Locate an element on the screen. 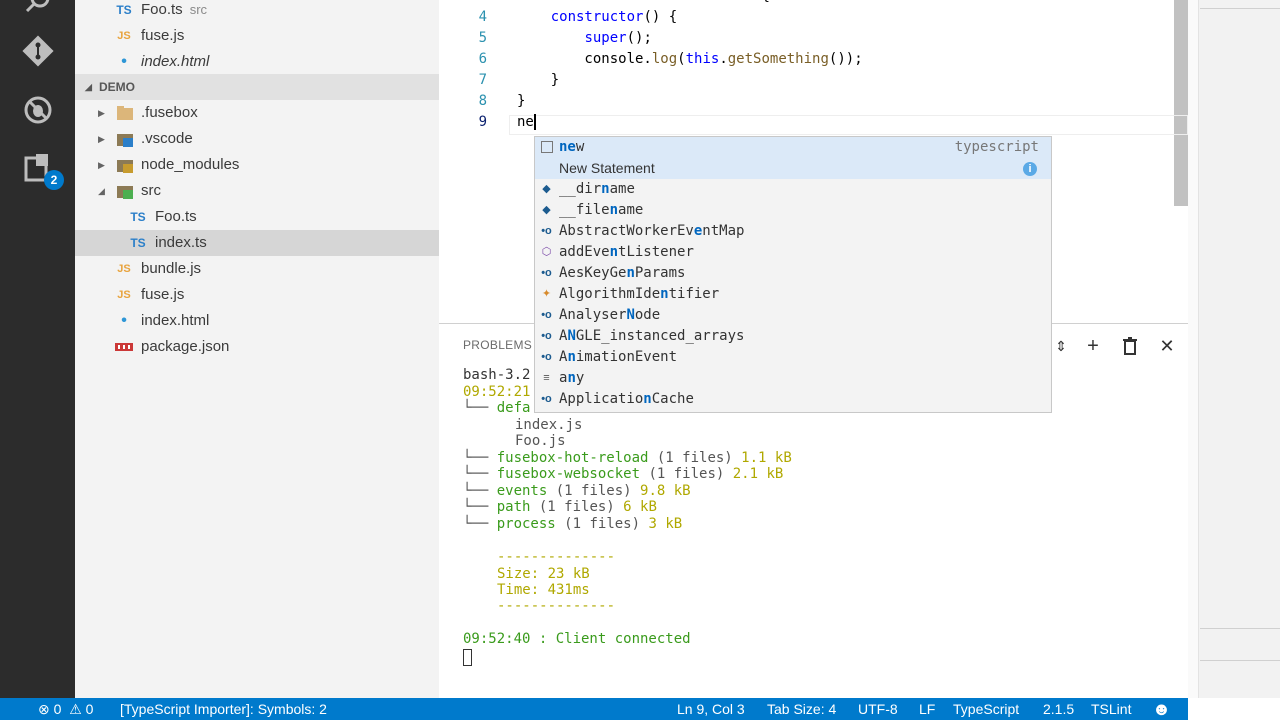 The width and height of the screenshot is (1280, 720). folder-icon is located at coordinates (125, 113).